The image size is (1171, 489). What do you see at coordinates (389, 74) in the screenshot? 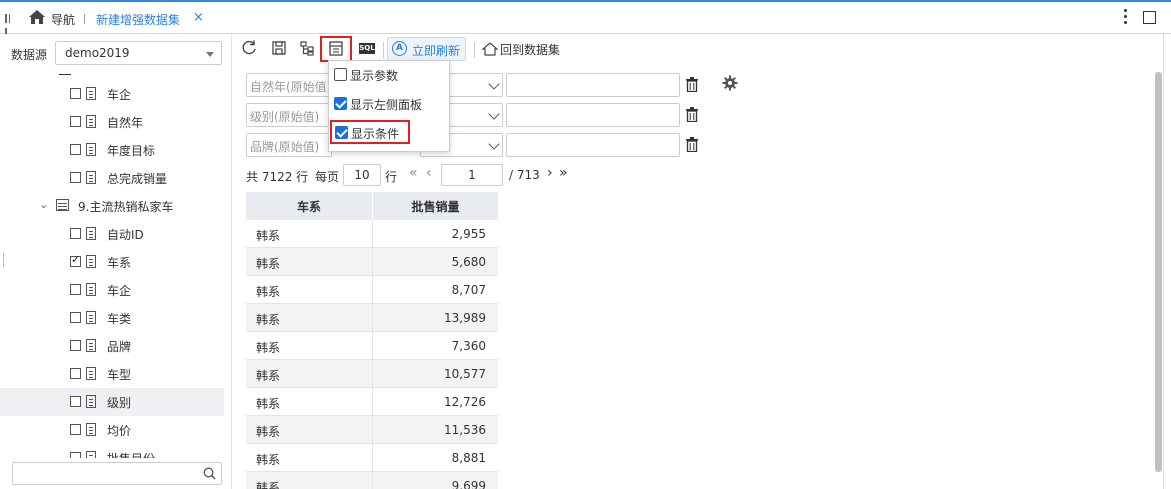
I see `show-params-option: 显示参数` at bounding box center [389, 74].